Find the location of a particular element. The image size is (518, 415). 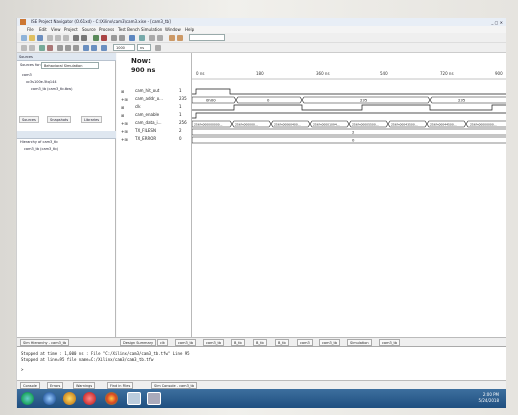

signal-value: 235 is located at coordinates (183, 98).